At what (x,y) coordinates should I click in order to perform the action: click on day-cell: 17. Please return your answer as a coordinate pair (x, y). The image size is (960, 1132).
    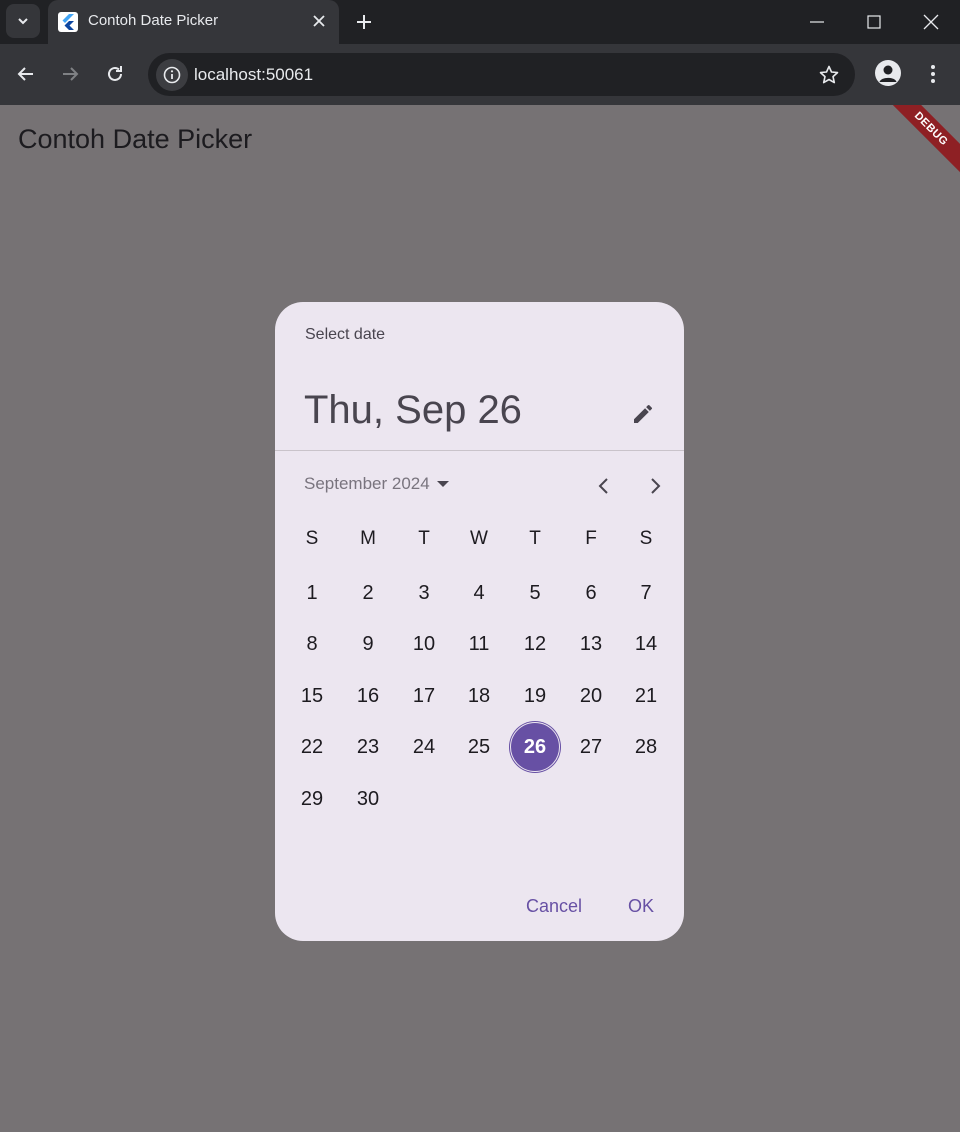
    Looking at the image, I should click on (424, 696).